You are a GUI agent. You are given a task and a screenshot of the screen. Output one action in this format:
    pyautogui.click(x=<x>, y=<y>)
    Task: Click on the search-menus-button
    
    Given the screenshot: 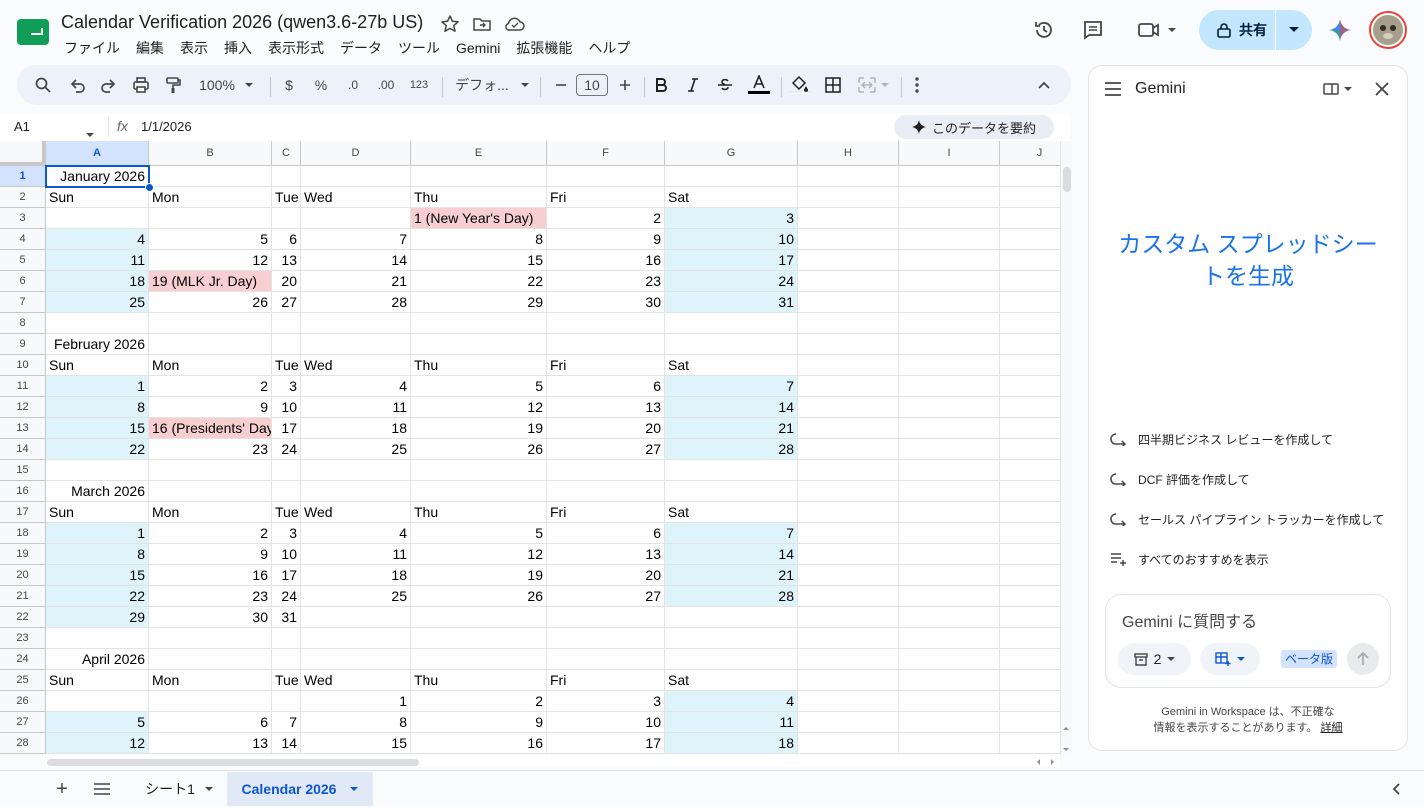 What is the action you would take?
    pyautogui.click(x=43, y=85)
    